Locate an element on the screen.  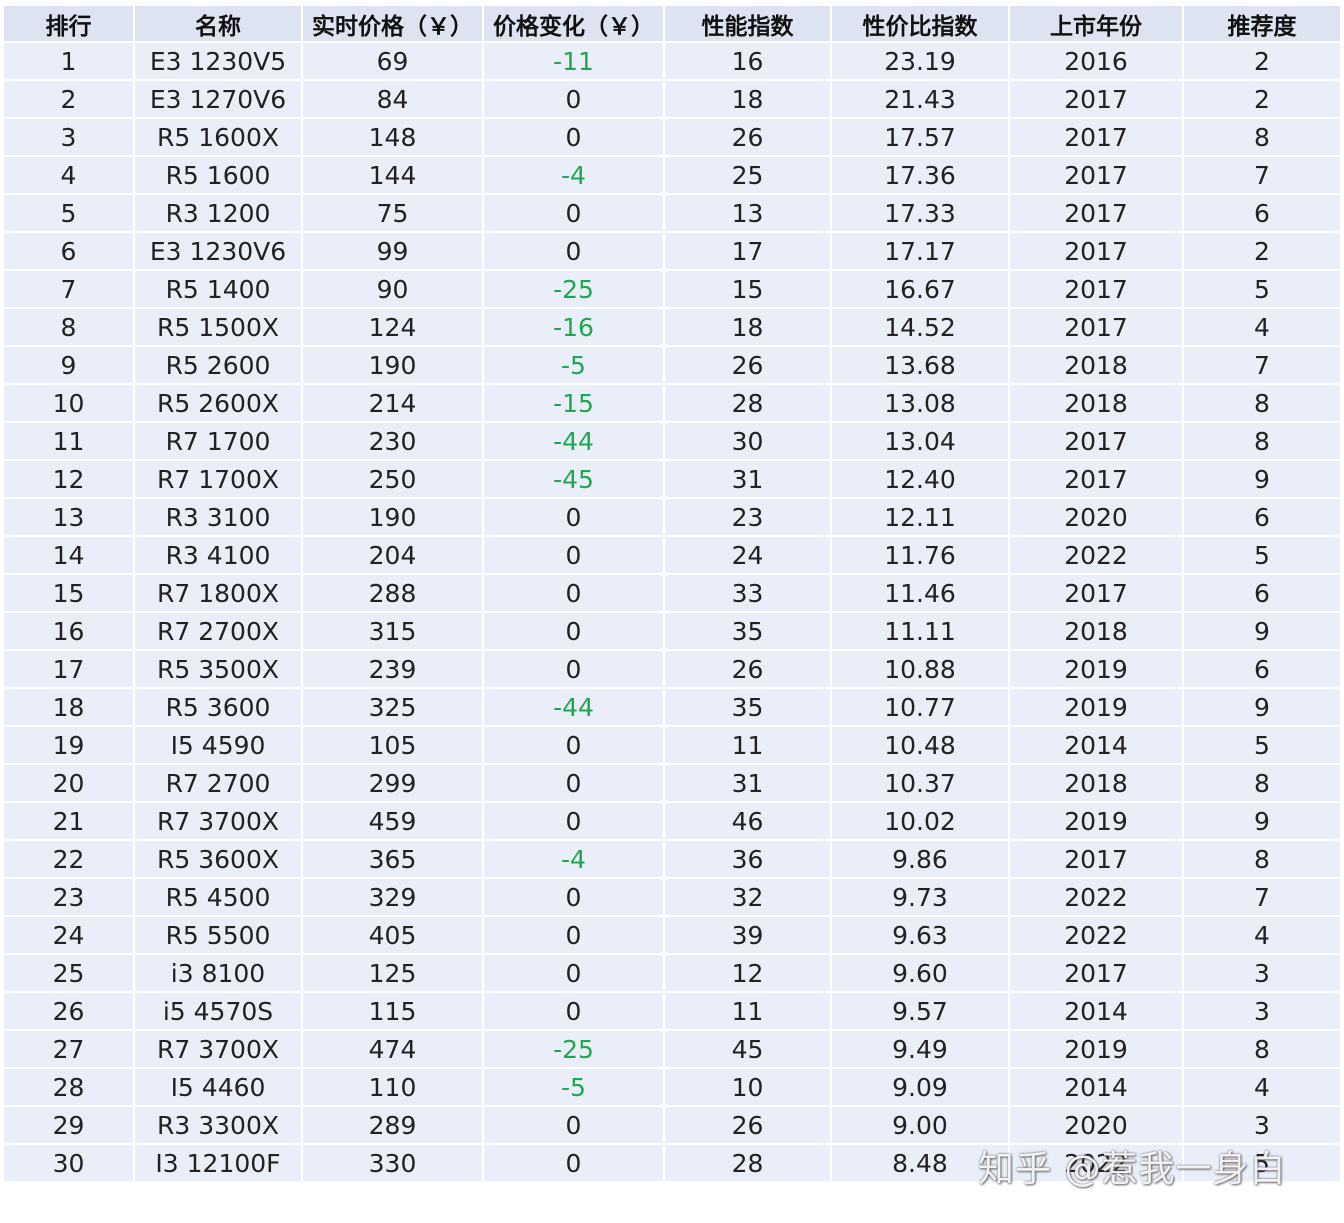
table-cell: 288 is located at coordinates (392, 593).